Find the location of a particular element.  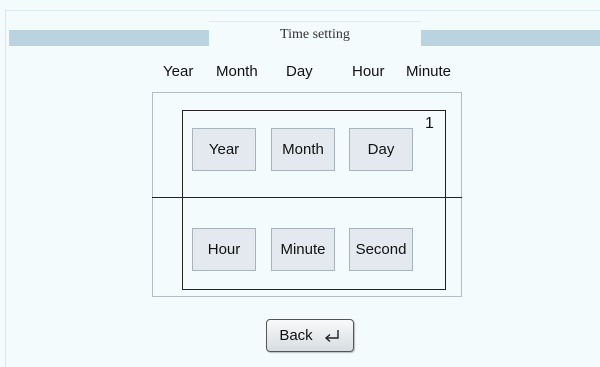

column-label-minute: Minute is located at coordinates (429, 71).